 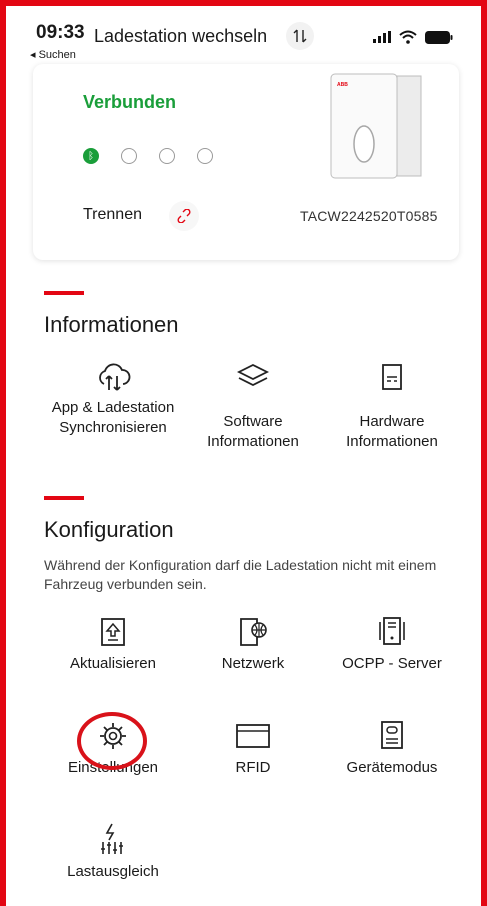 What do you see at coordinates (167, 156) in the screenshot?
I see `ethernet-status-icon` at bounding box center [167, 156].